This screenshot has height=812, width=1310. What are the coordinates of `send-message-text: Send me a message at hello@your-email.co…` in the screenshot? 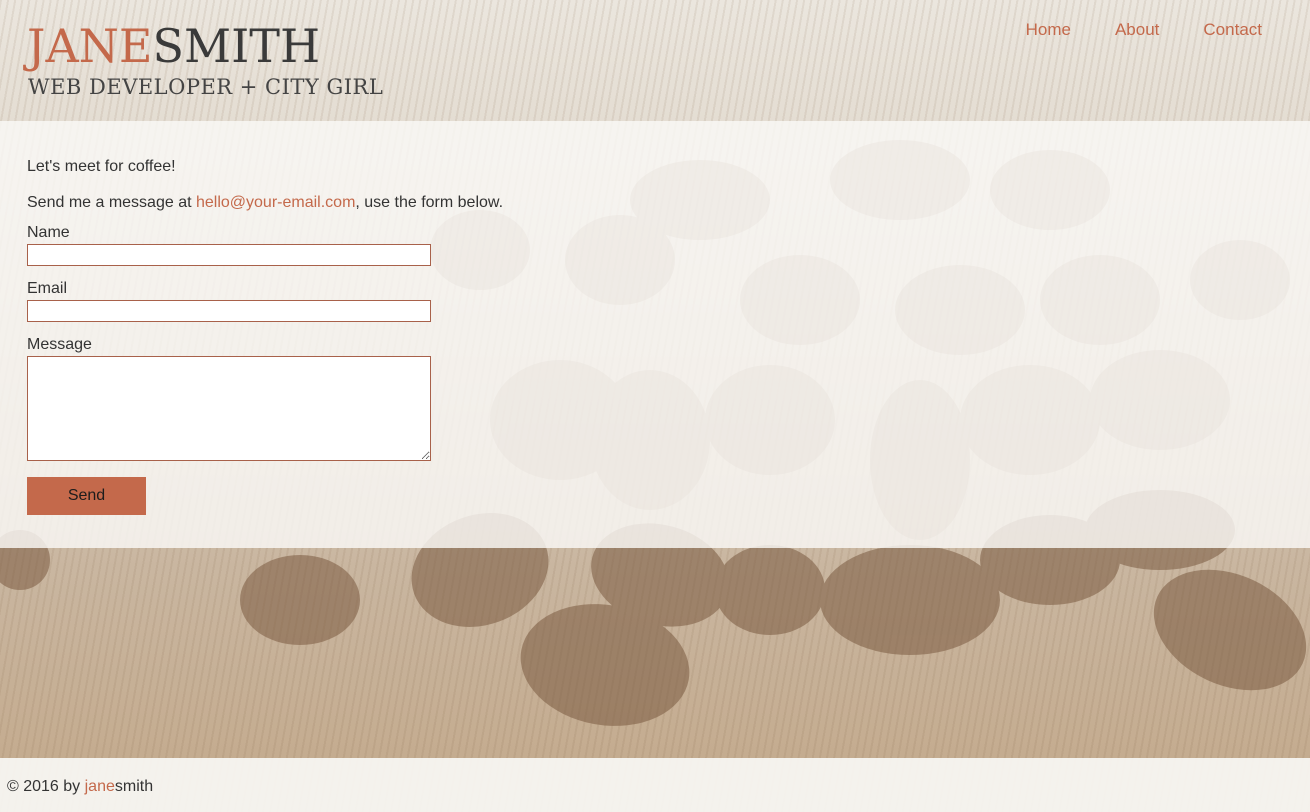 It's located at (265, 203).